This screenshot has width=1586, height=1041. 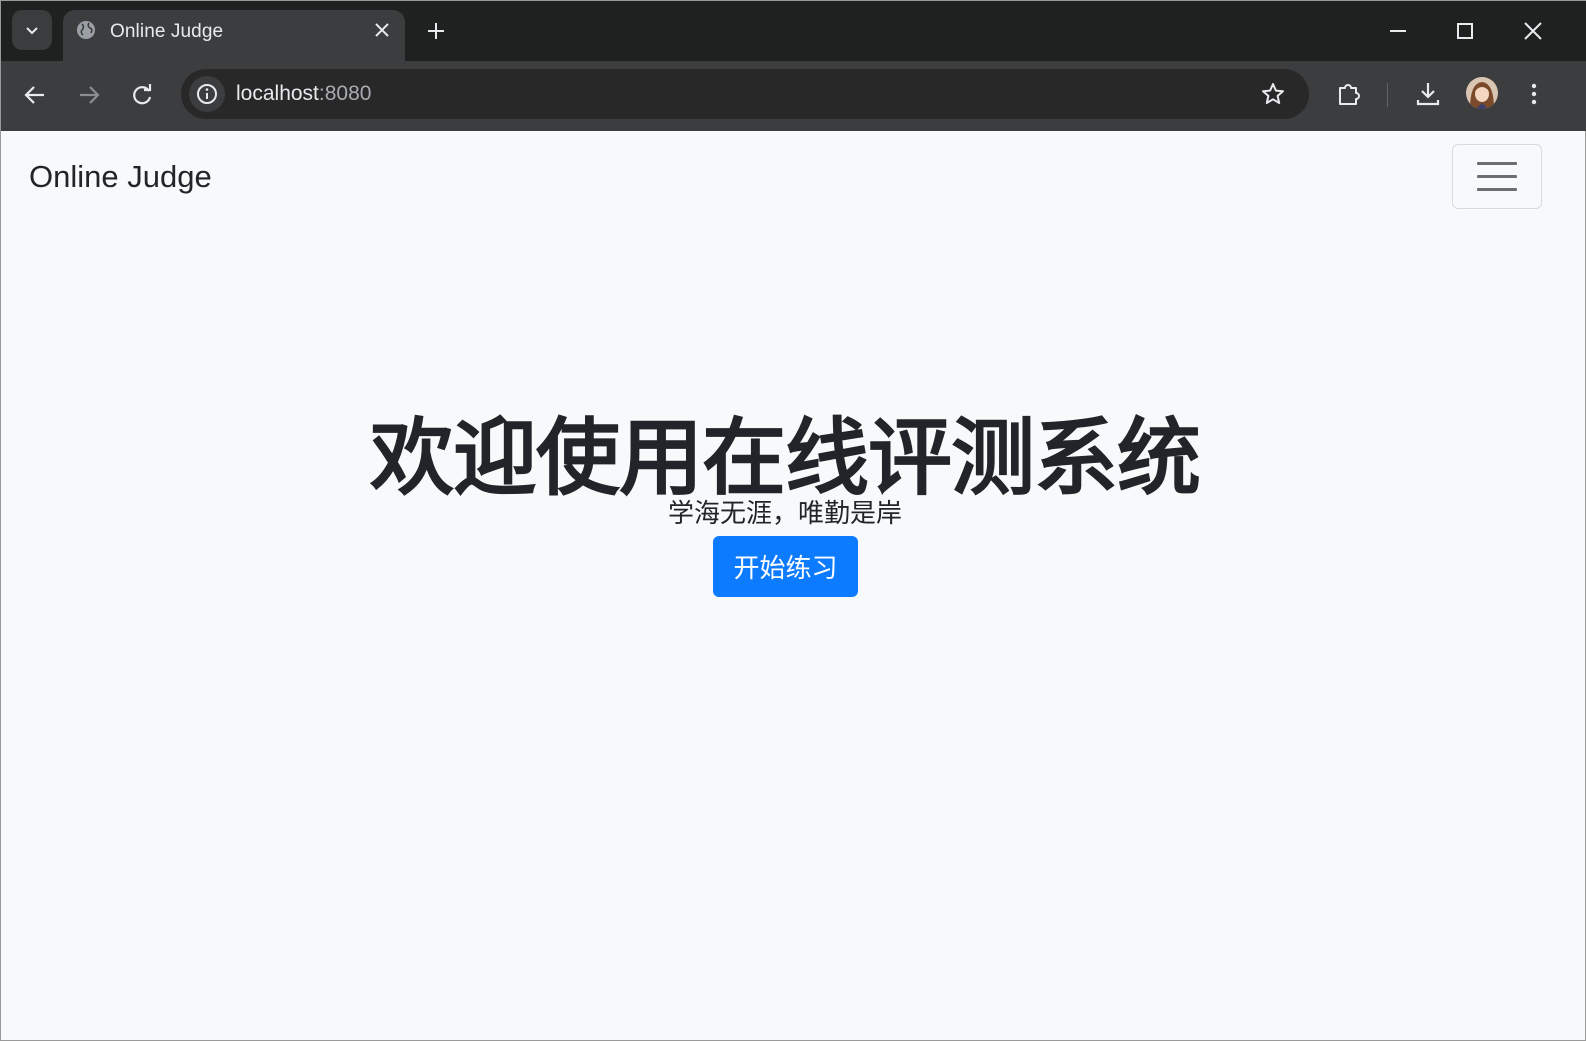 I want to click on globe-icon, so click(x=86, y=30).